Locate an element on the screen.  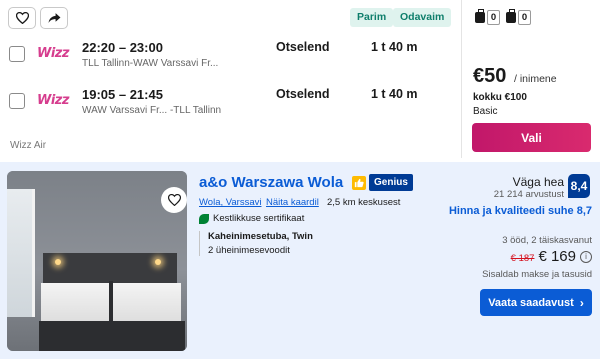
price-per-person: / inimene is located at coordinates (535, 79).